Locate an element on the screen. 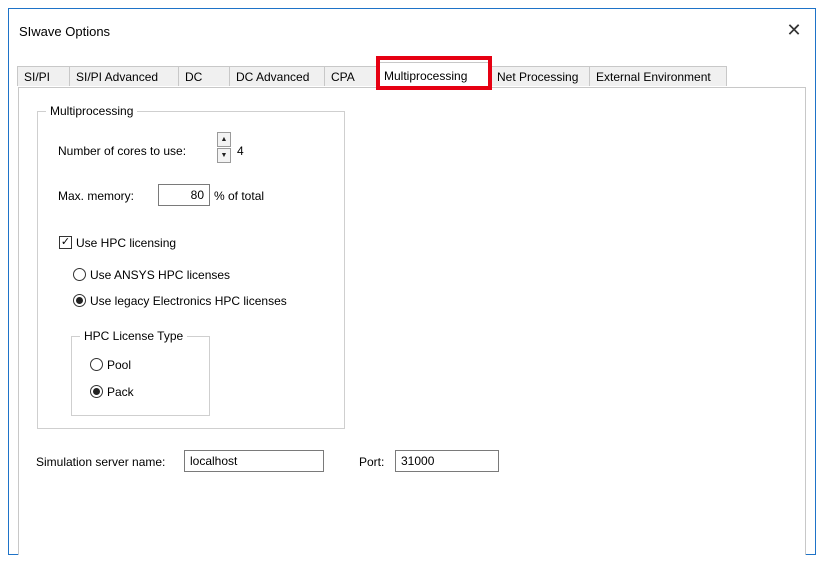 Image resolution: width=823 pixels, height=563 pixels. memory-input: 80 is located at coordinates (184, 195).